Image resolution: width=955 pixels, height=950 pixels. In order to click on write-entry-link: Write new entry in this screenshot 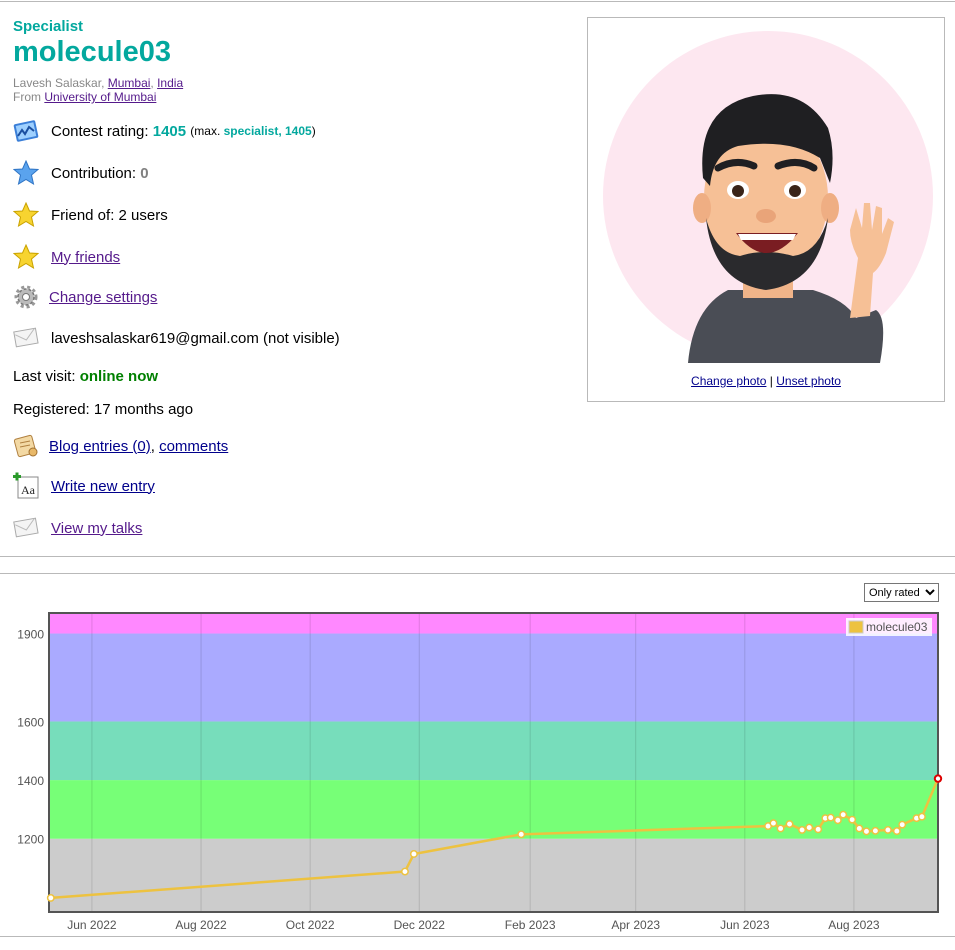, I will do `click(103, 486)`.